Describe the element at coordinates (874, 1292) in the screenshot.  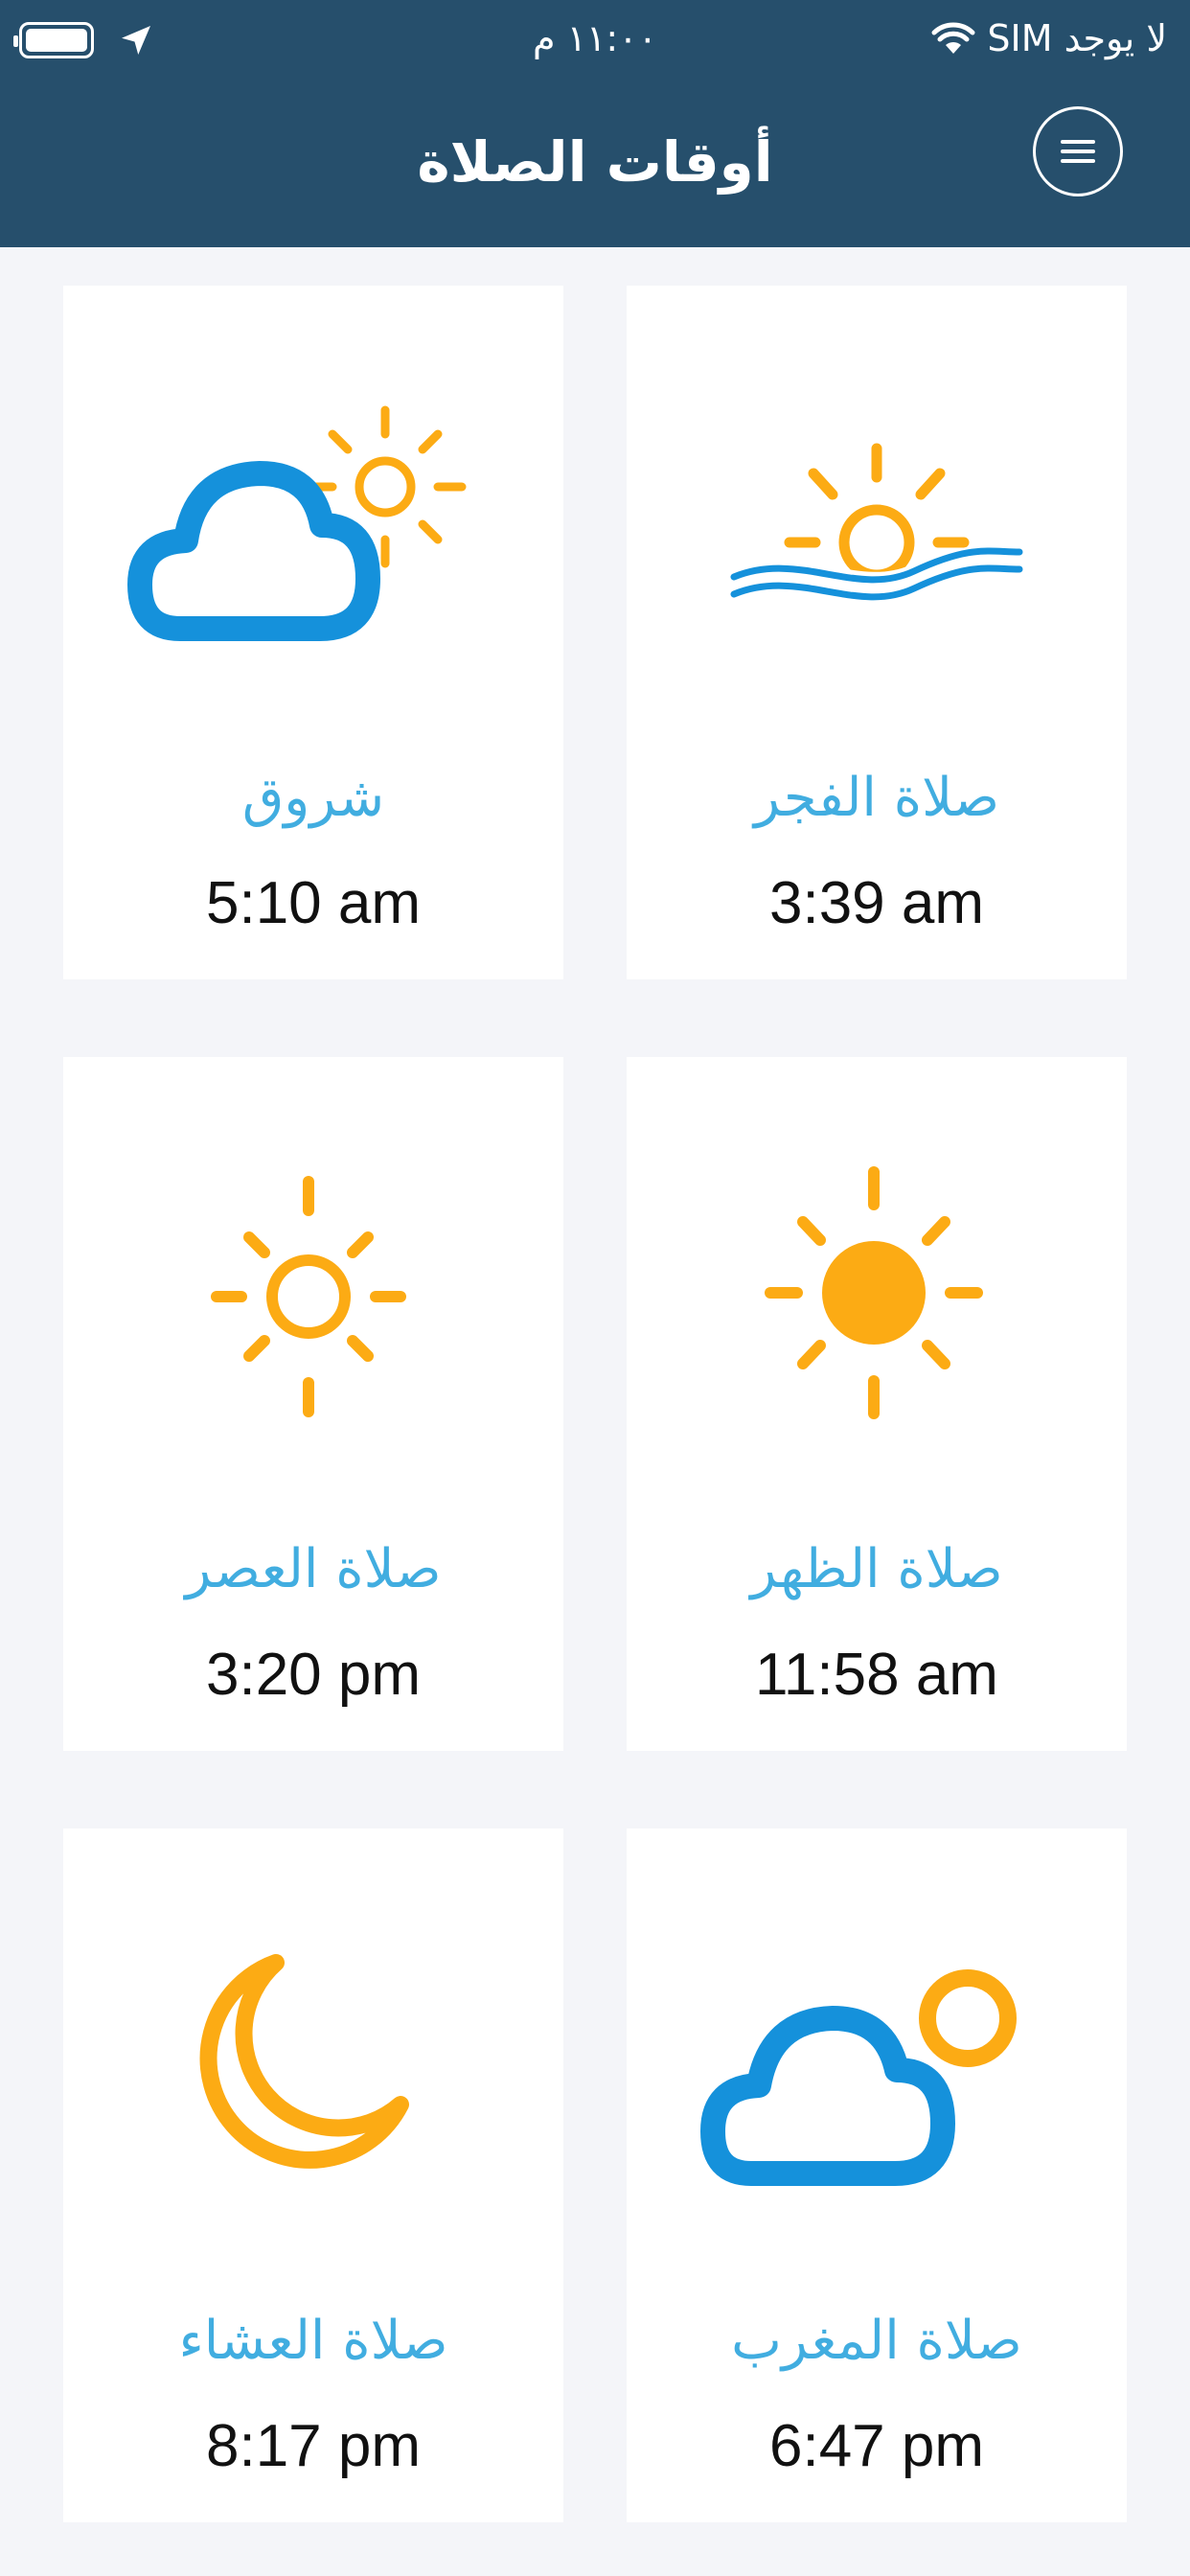
I see `sun-icon` at that location.